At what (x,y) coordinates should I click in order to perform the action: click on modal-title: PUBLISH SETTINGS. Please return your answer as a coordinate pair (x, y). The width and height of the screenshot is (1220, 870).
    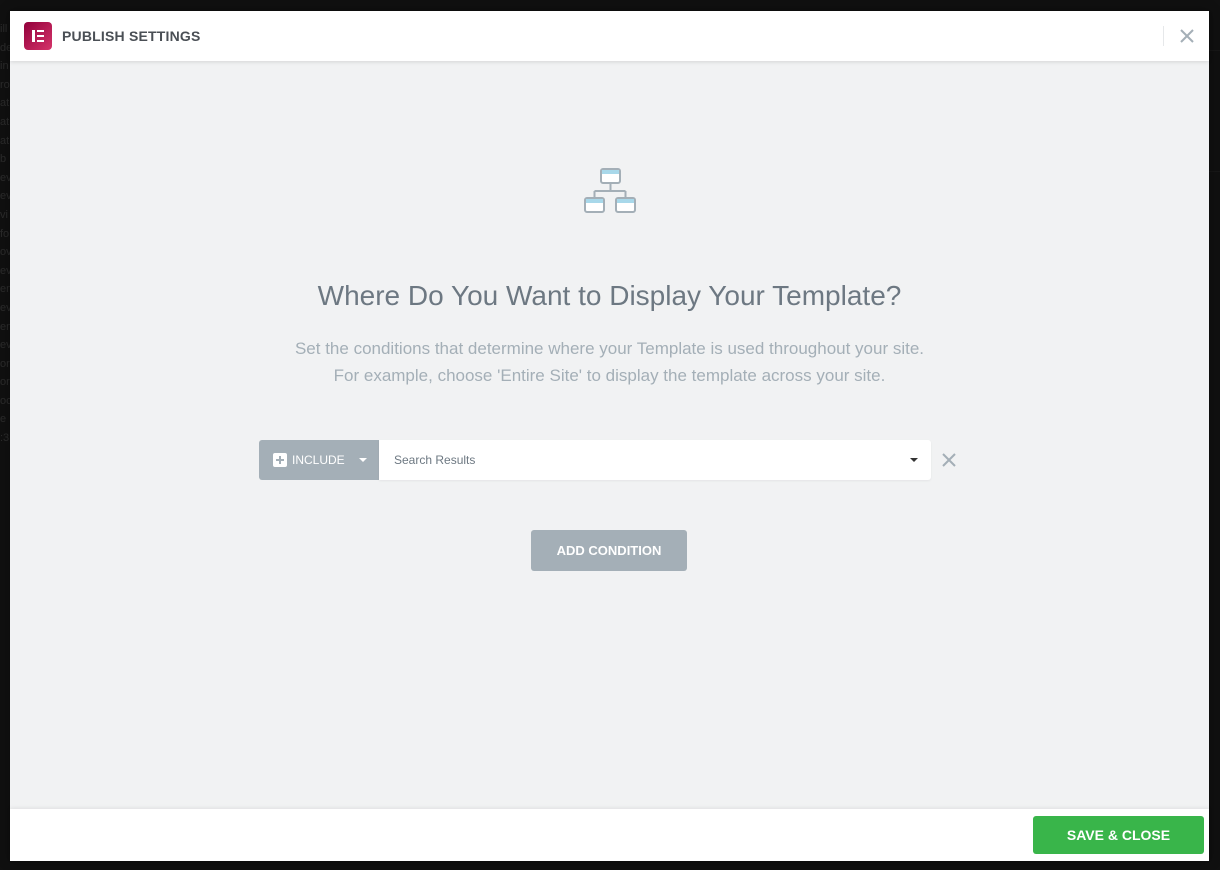
    Looking at the image, I should click on (131, 36).